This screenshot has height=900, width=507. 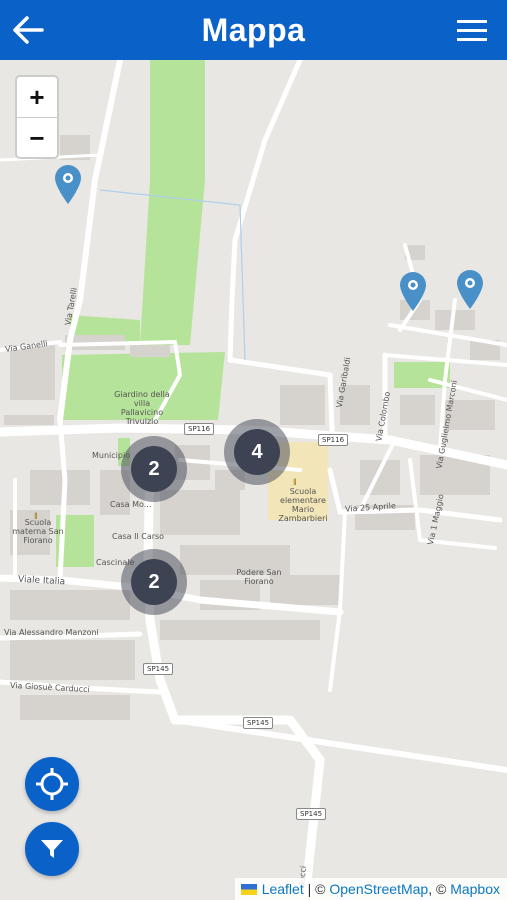 I want to click on back-button, so click(x=28, y=30).